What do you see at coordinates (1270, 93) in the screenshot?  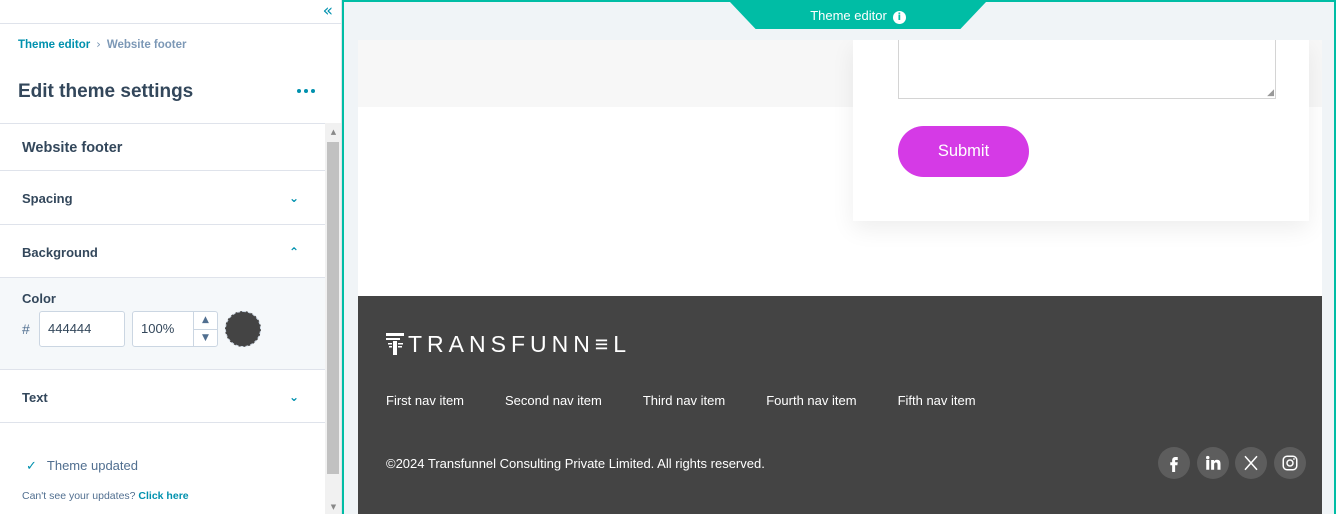 I see `resize-handle-icon: ◢` at bounding box center [1270, 93].